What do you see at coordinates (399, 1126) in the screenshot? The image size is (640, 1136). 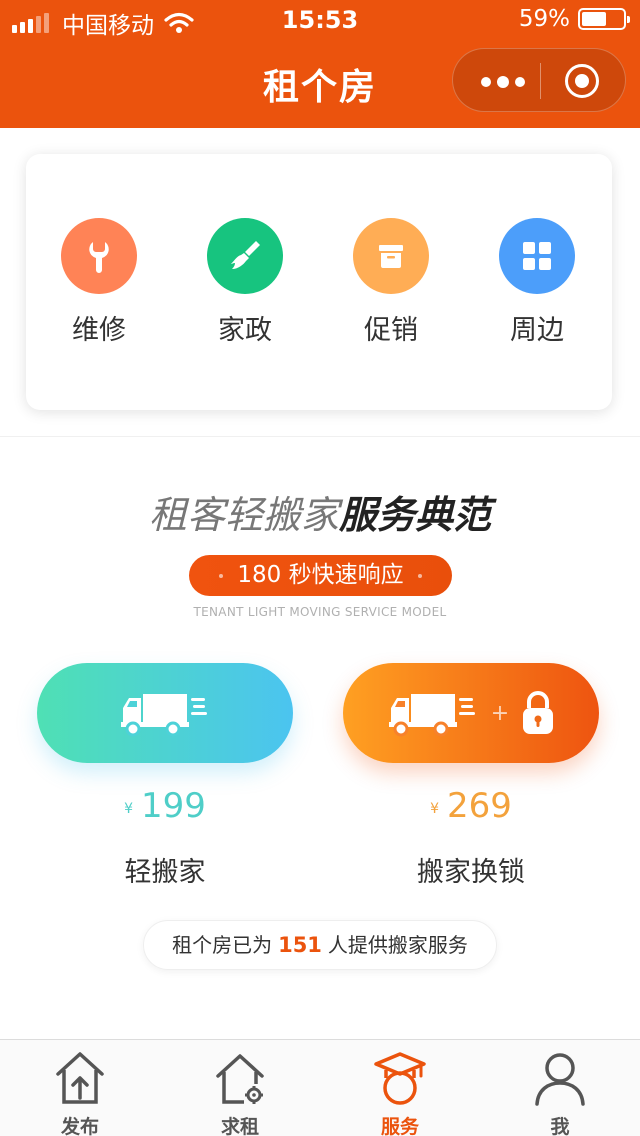 I see `tab-label: 服务` at bounding box center [399, 1126].